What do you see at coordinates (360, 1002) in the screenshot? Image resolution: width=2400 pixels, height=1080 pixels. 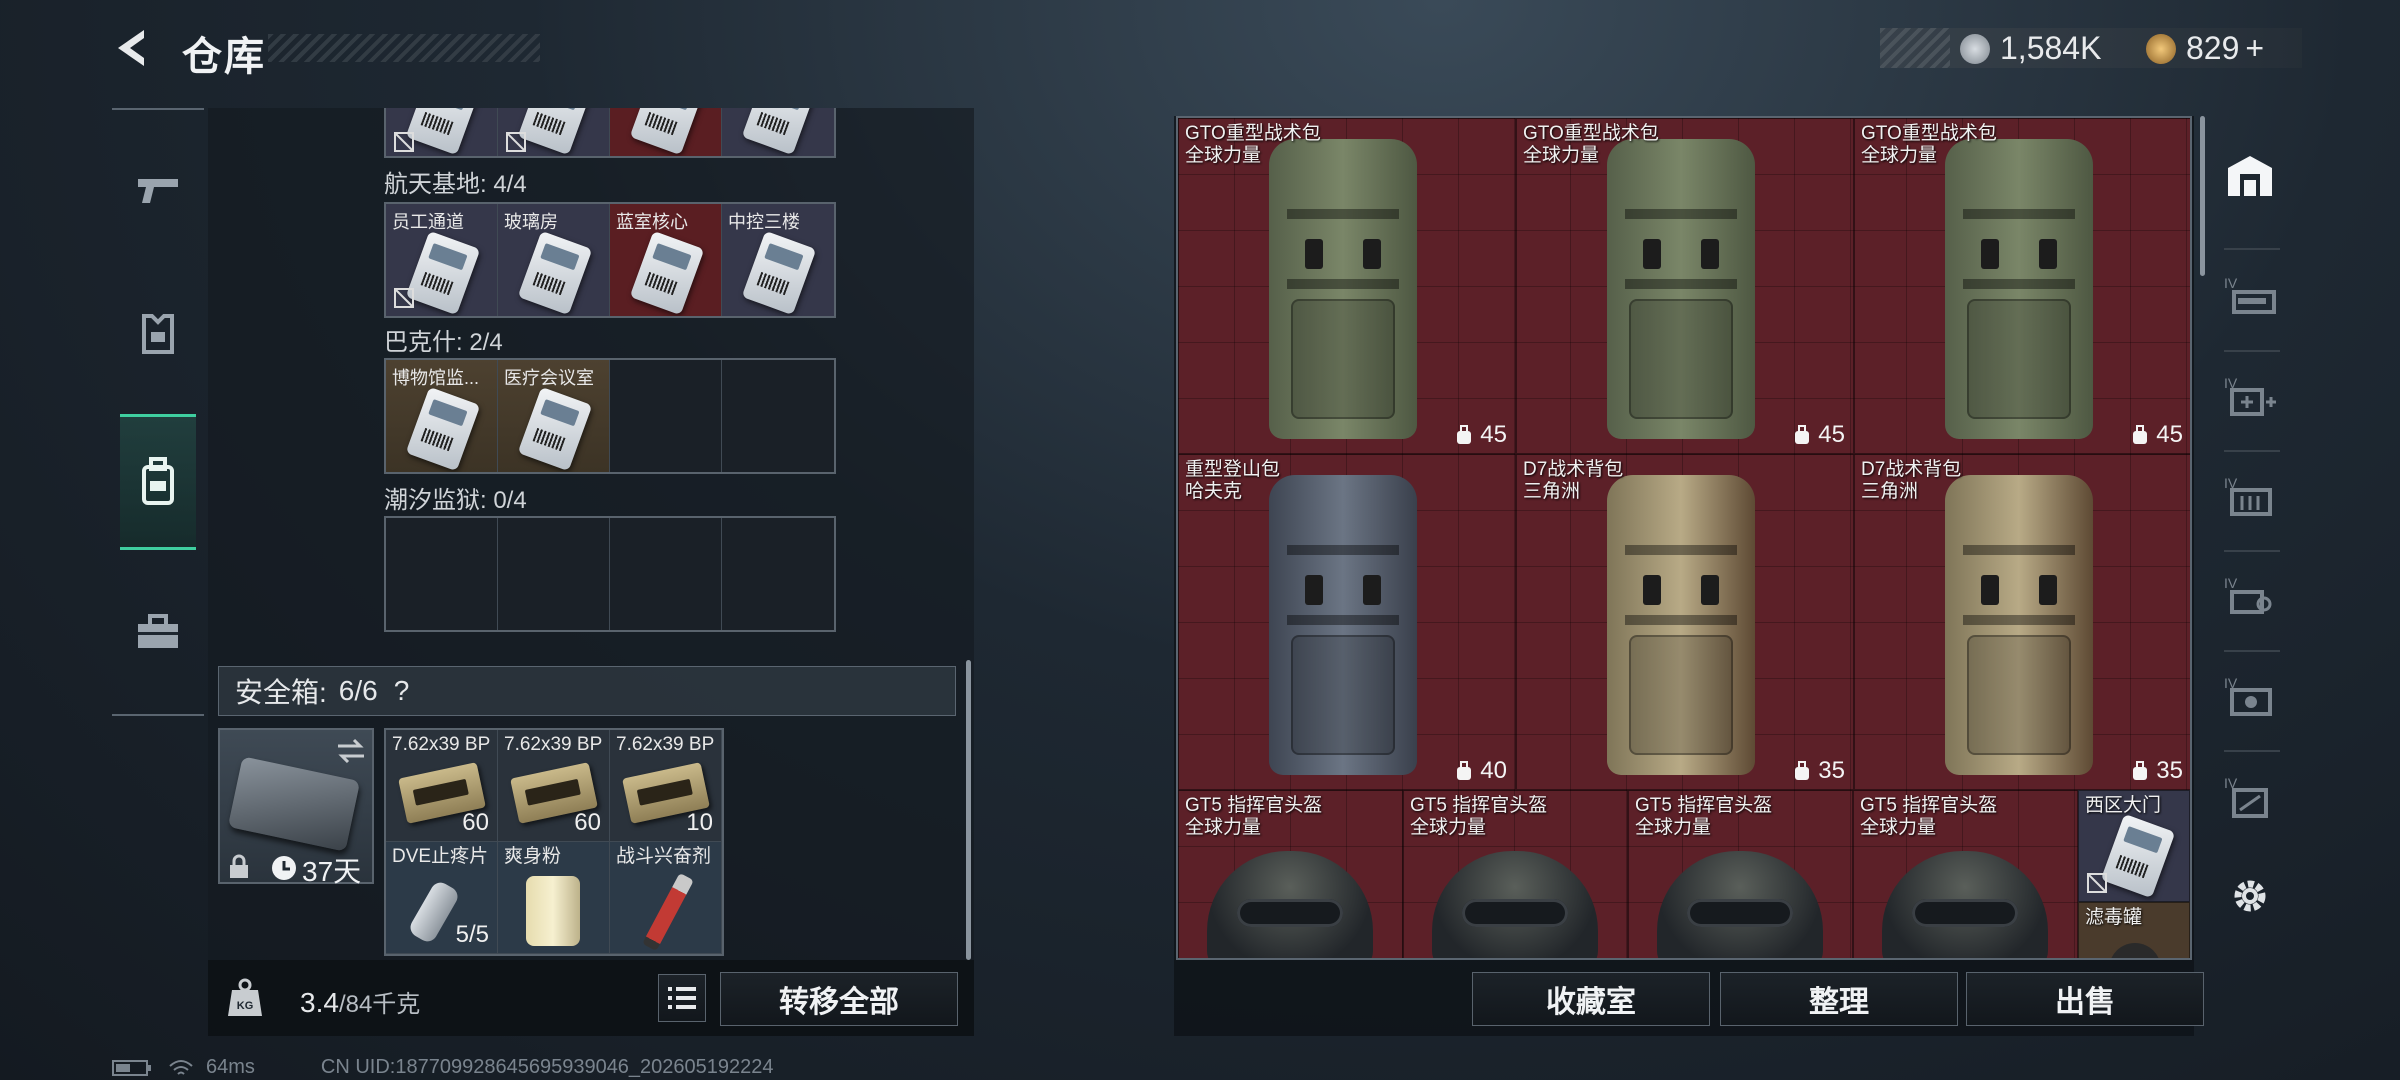 I see `weight-readout: 3.4/84千克` at bounding box center [360, 1002].